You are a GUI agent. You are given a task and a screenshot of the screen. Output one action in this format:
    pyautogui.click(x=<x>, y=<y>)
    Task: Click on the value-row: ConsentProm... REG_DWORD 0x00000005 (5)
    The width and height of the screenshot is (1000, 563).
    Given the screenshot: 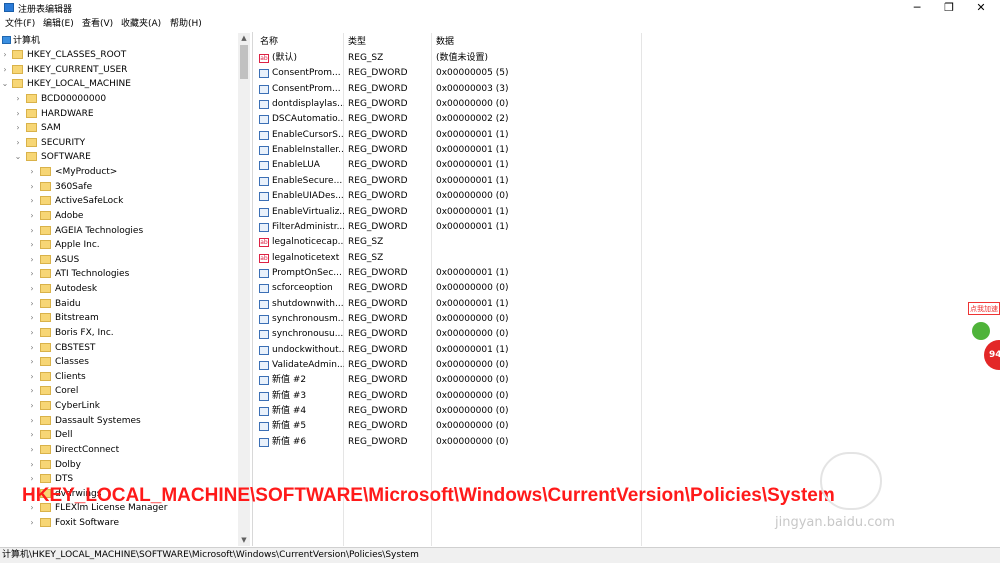 What is the action you would take?
    pyautogui.click(x=456, y=73)
    